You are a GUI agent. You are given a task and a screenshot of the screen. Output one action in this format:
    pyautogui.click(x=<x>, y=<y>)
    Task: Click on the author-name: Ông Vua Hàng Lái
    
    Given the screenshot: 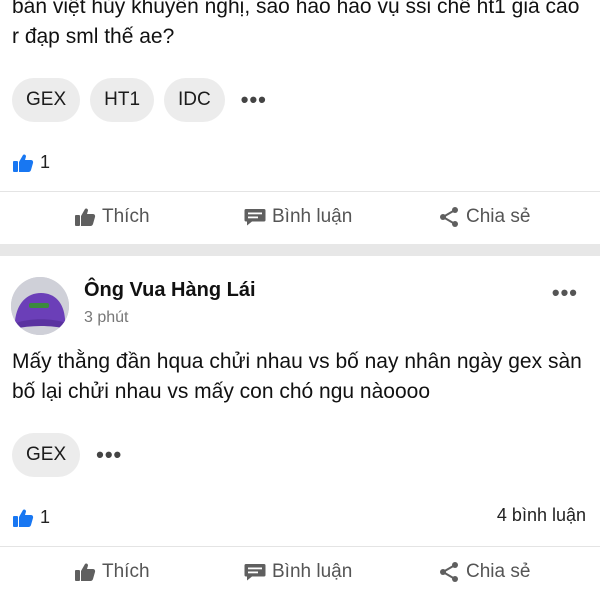 What is the action you would take?
    pyautogui.click(x=170, y=290)
    